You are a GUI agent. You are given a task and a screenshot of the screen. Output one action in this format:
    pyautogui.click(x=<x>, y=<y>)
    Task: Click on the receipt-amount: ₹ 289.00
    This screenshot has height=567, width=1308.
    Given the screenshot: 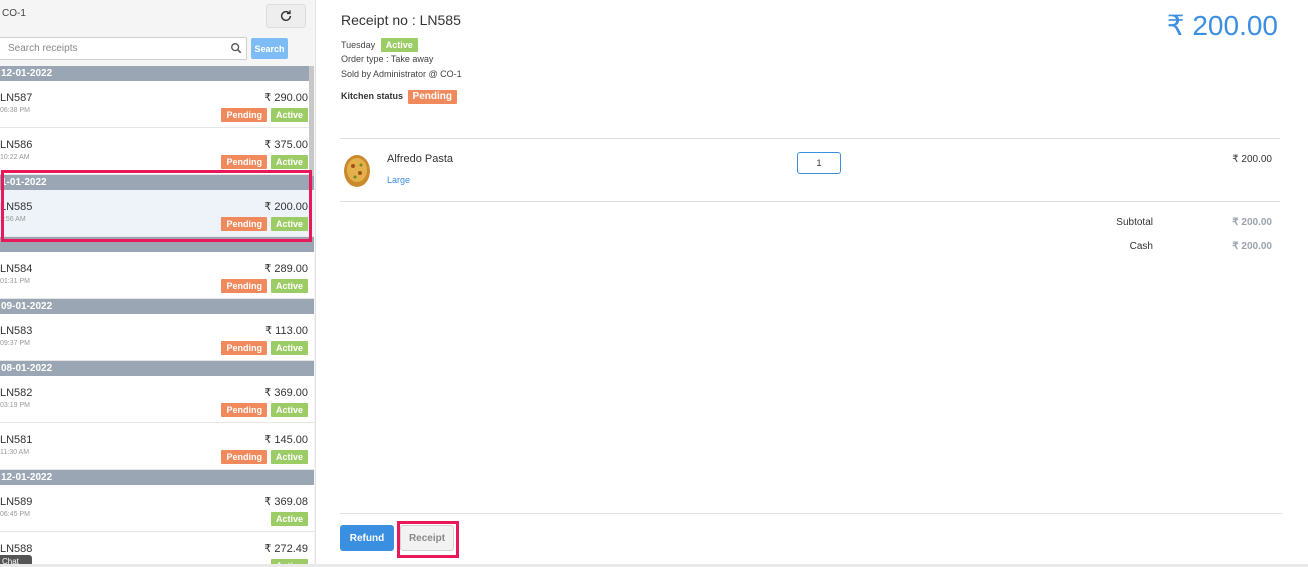 What is the action you would take?
    pyautogui.click(x=286, y=269)
    